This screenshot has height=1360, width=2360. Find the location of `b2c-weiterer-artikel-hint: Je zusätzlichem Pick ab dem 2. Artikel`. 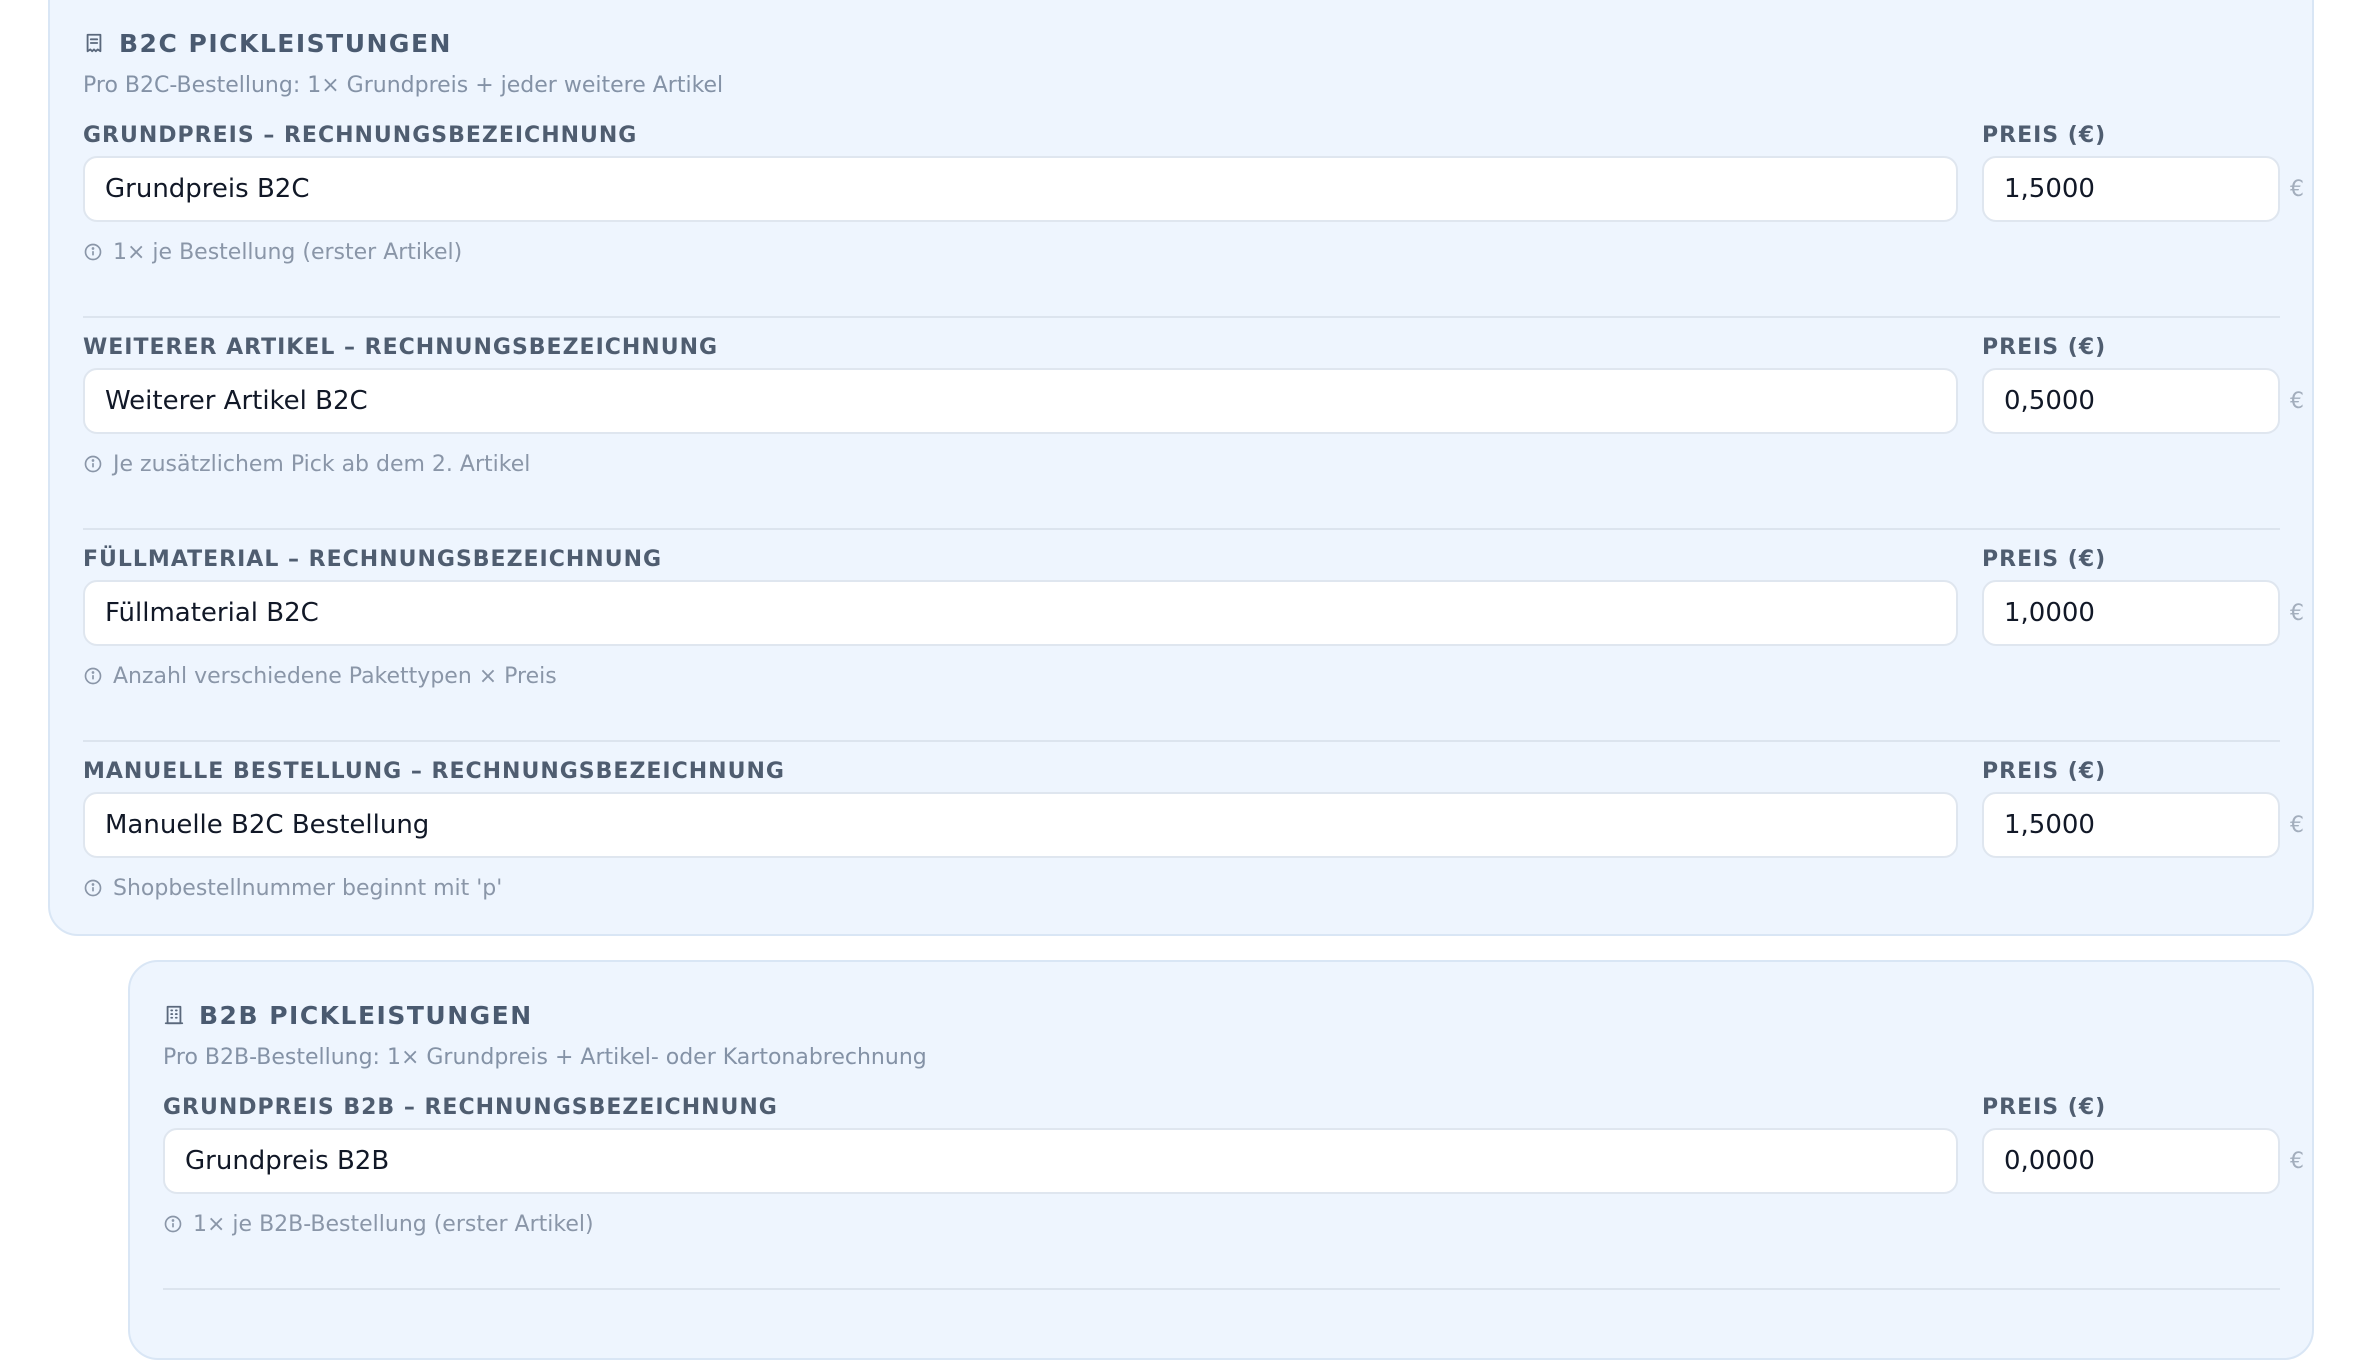

b2c-weiterer-artikel-hint: Je zusätzlichem Pick ab dem 2. Artikel is located at coordinates (1181, 464).